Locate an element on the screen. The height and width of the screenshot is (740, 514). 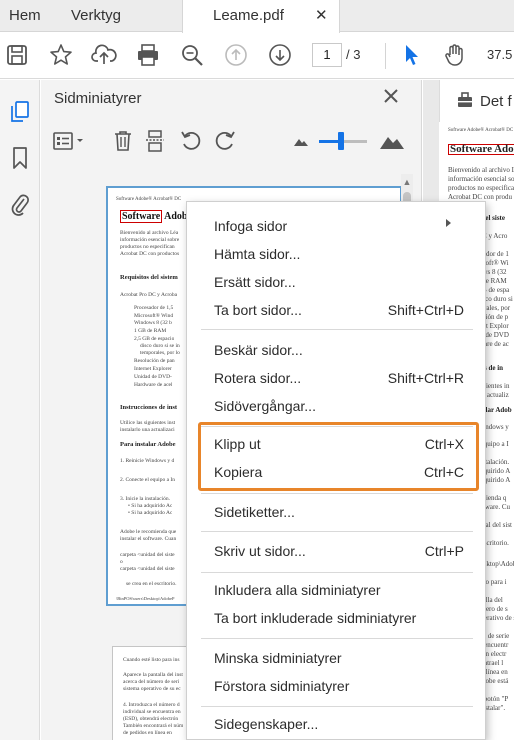
thumb-bullet: Unidad de DVD- is located at coordinates (153, 377).